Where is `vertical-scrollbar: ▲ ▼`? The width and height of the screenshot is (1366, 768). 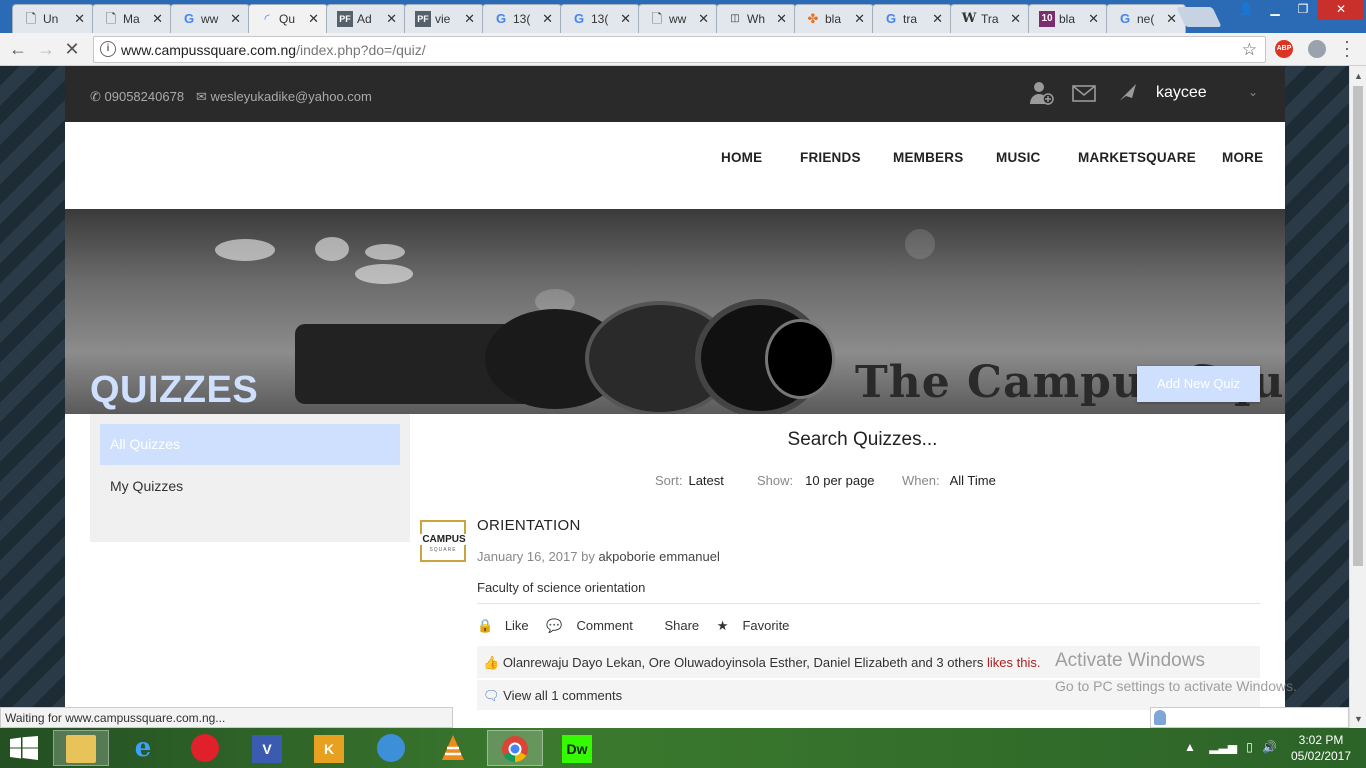
vertical-scrollbar: ▲ ▼ is located at coordinates (1357, 397).